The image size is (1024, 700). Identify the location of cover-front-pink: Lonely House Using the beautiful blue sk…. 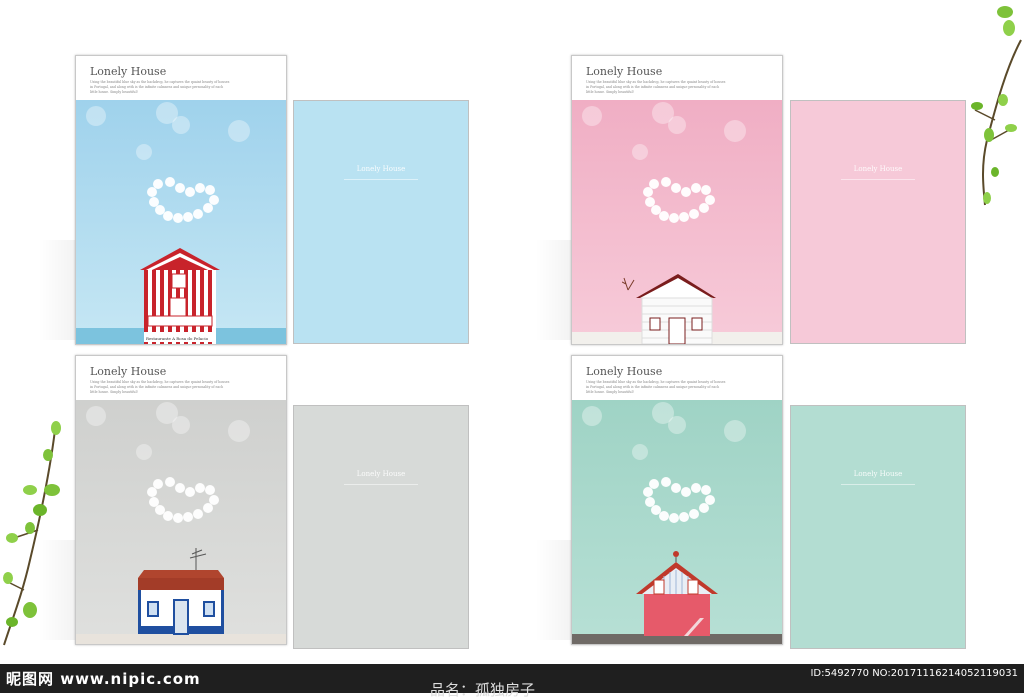
(677, 200).